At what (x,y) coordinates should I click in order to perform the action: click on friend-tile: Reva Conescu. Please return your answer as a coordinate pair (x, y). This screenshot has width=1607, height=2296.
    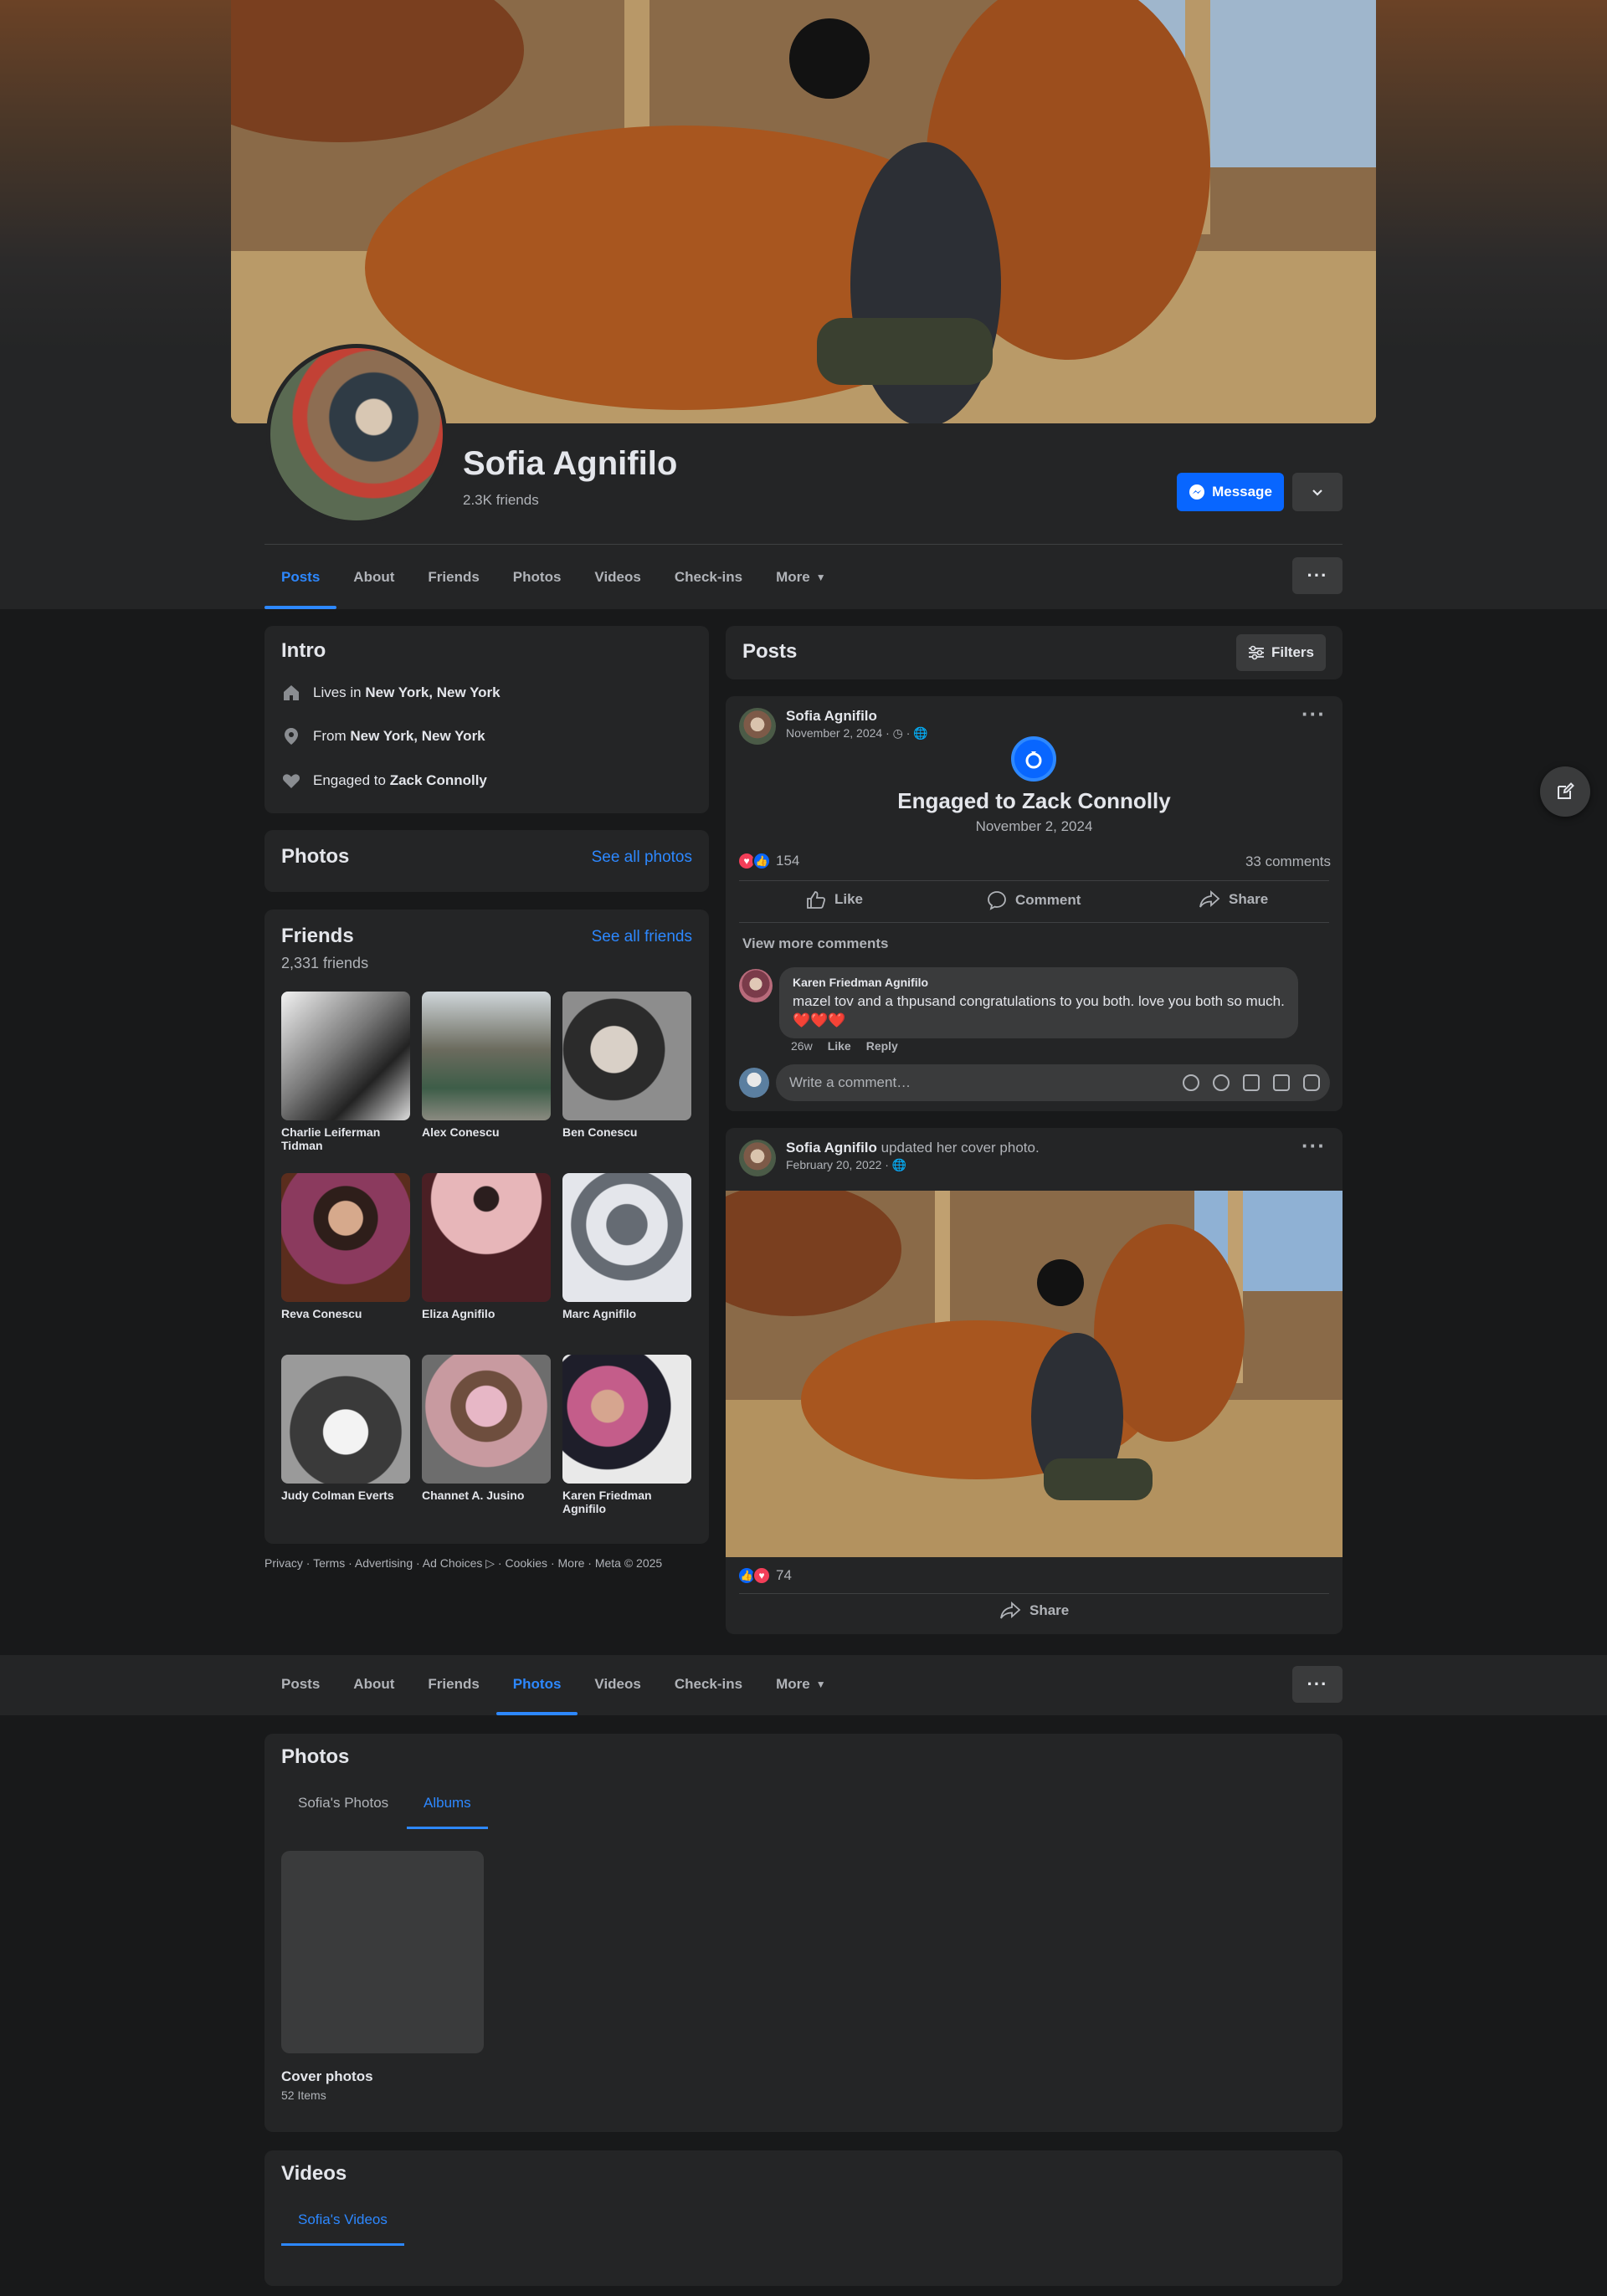
    Looking at the image, I should click on (345, 1246).